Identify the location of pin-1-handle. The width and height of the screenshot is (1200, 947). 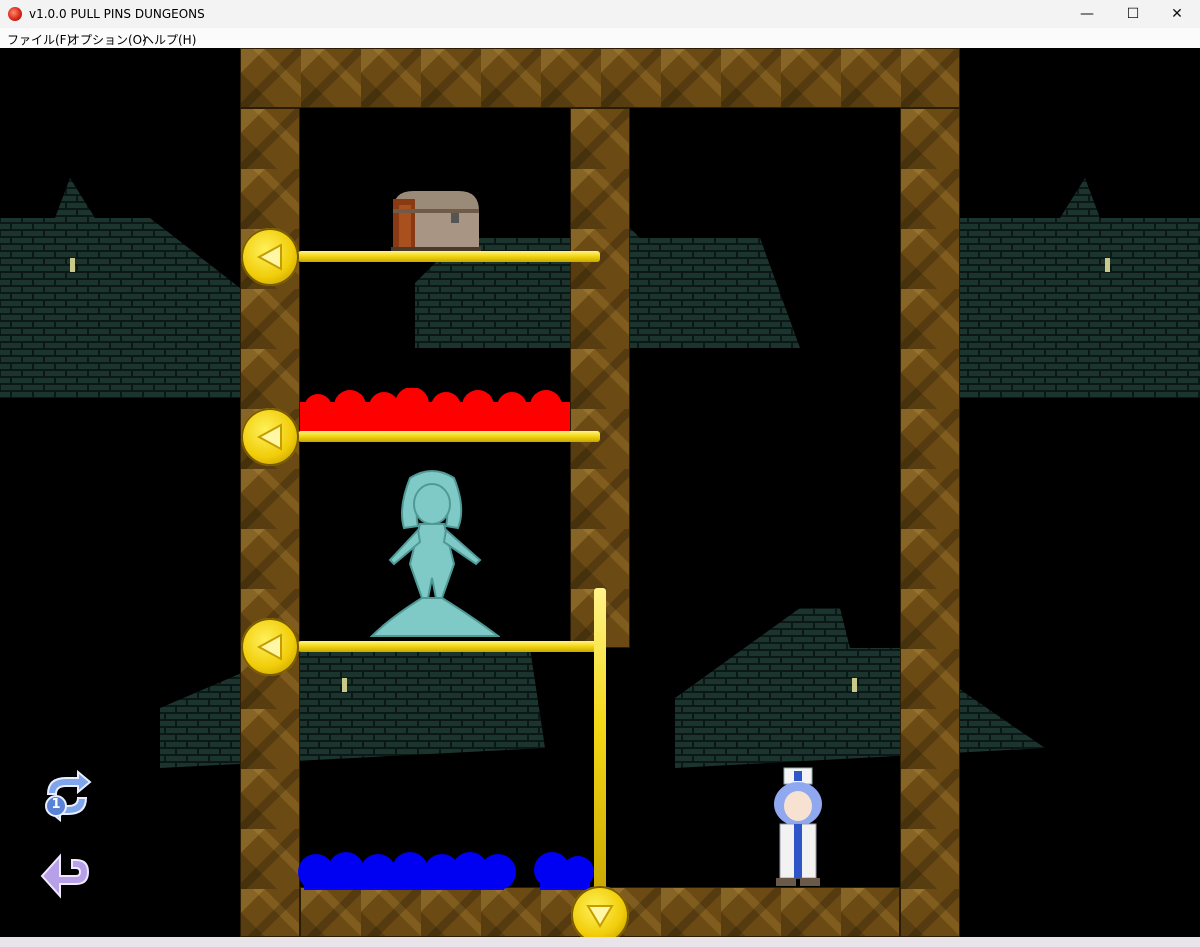
(270, 257).